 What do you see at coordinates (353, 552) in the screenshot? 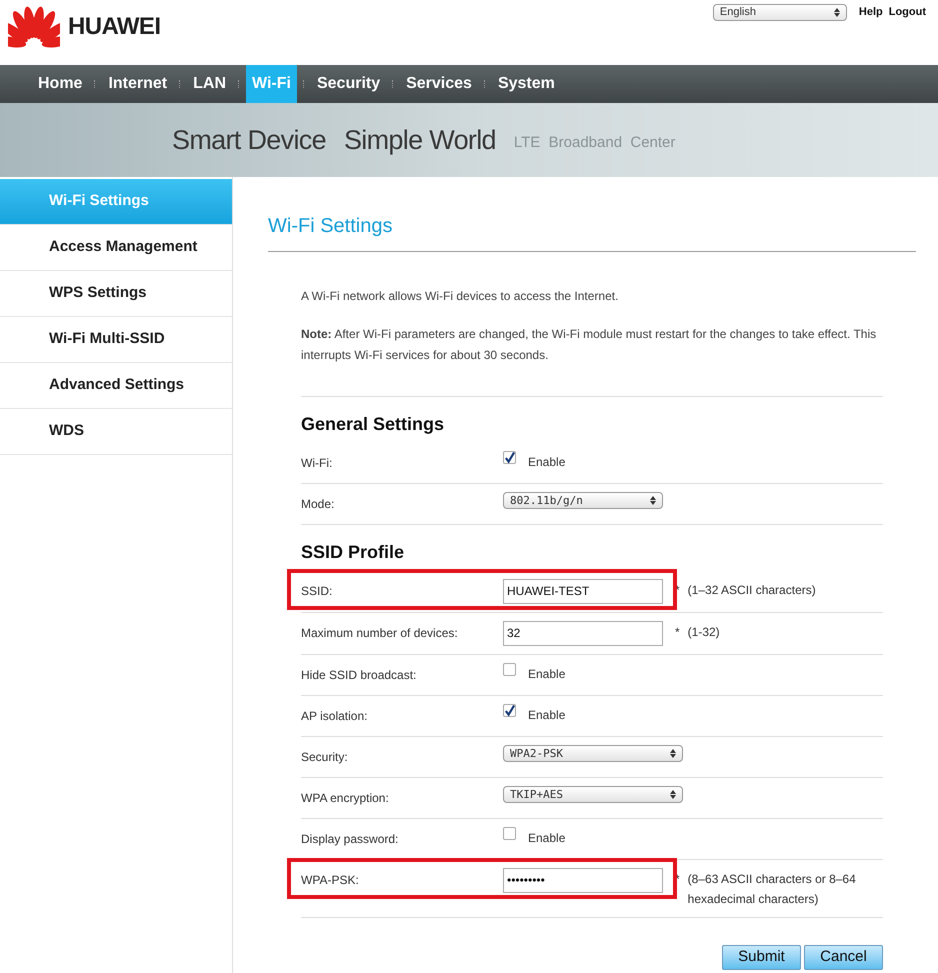
I see `section-heading: SSID Profile` at bounding box center [353, 552].